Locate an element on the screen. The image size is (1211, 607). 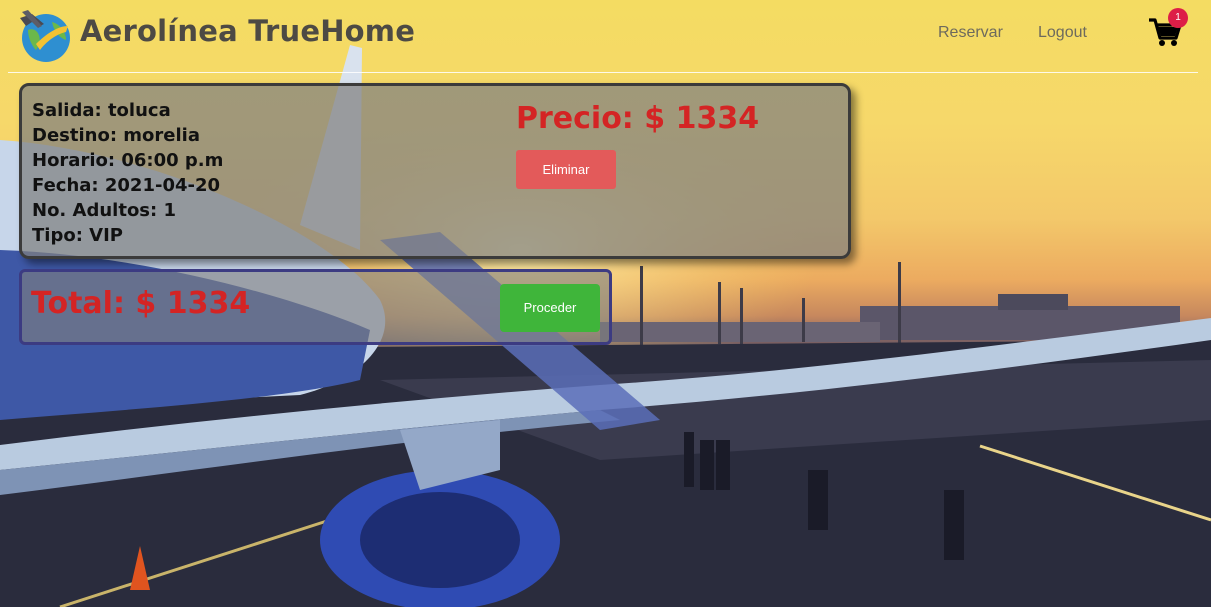
destino-text: Destino: morelia is located at coordinates (116, 135).